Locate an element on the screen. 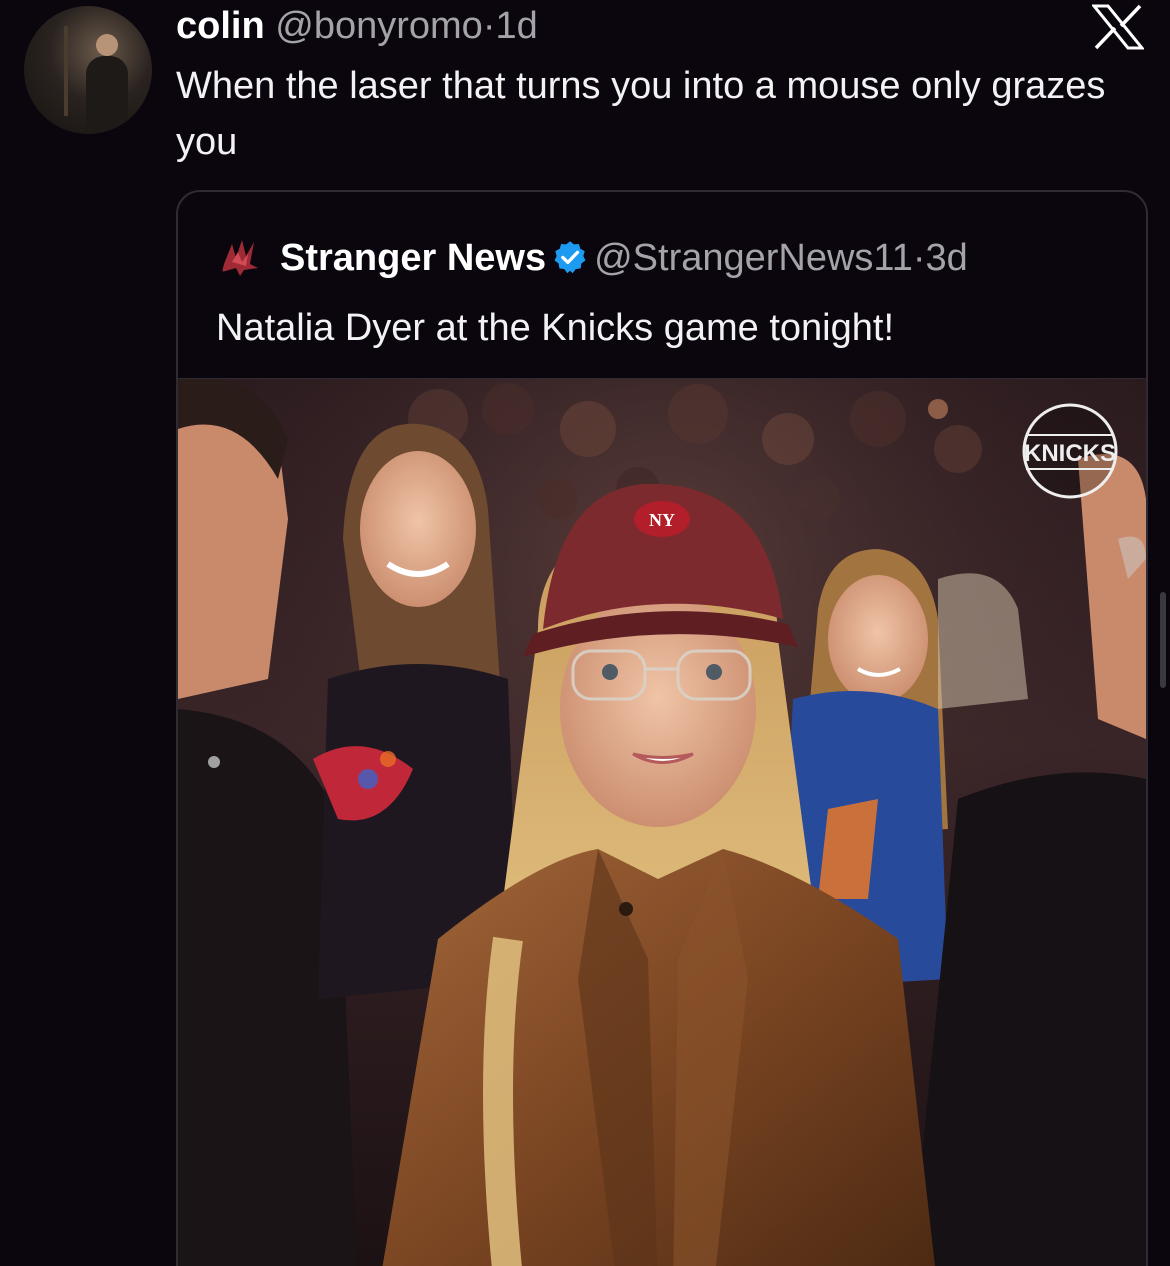 Image resolution: width=1170 pixels, height=1266 pixels. quoted-timestamp: 3d is located at coordinates (947, 258).